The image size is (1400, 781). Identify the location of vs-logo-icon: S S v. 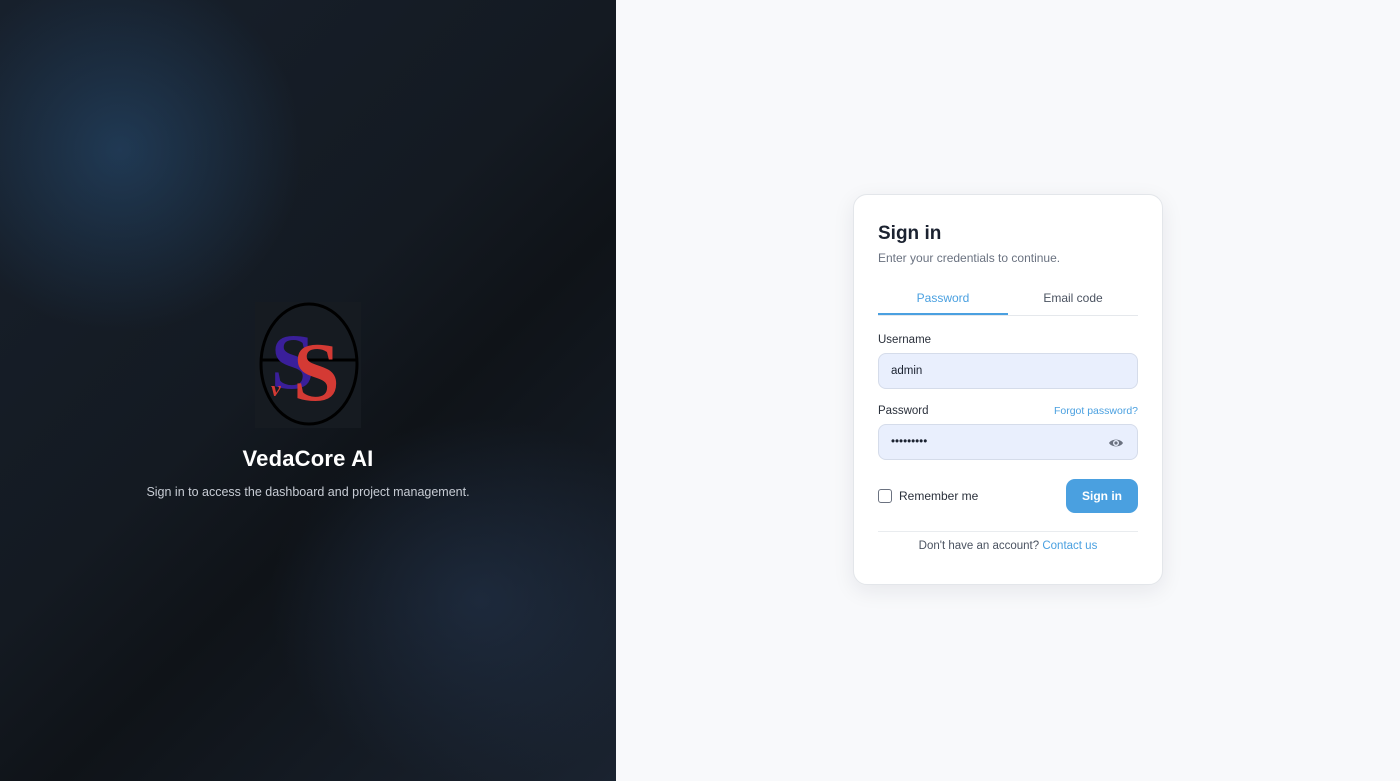
(308, 365).